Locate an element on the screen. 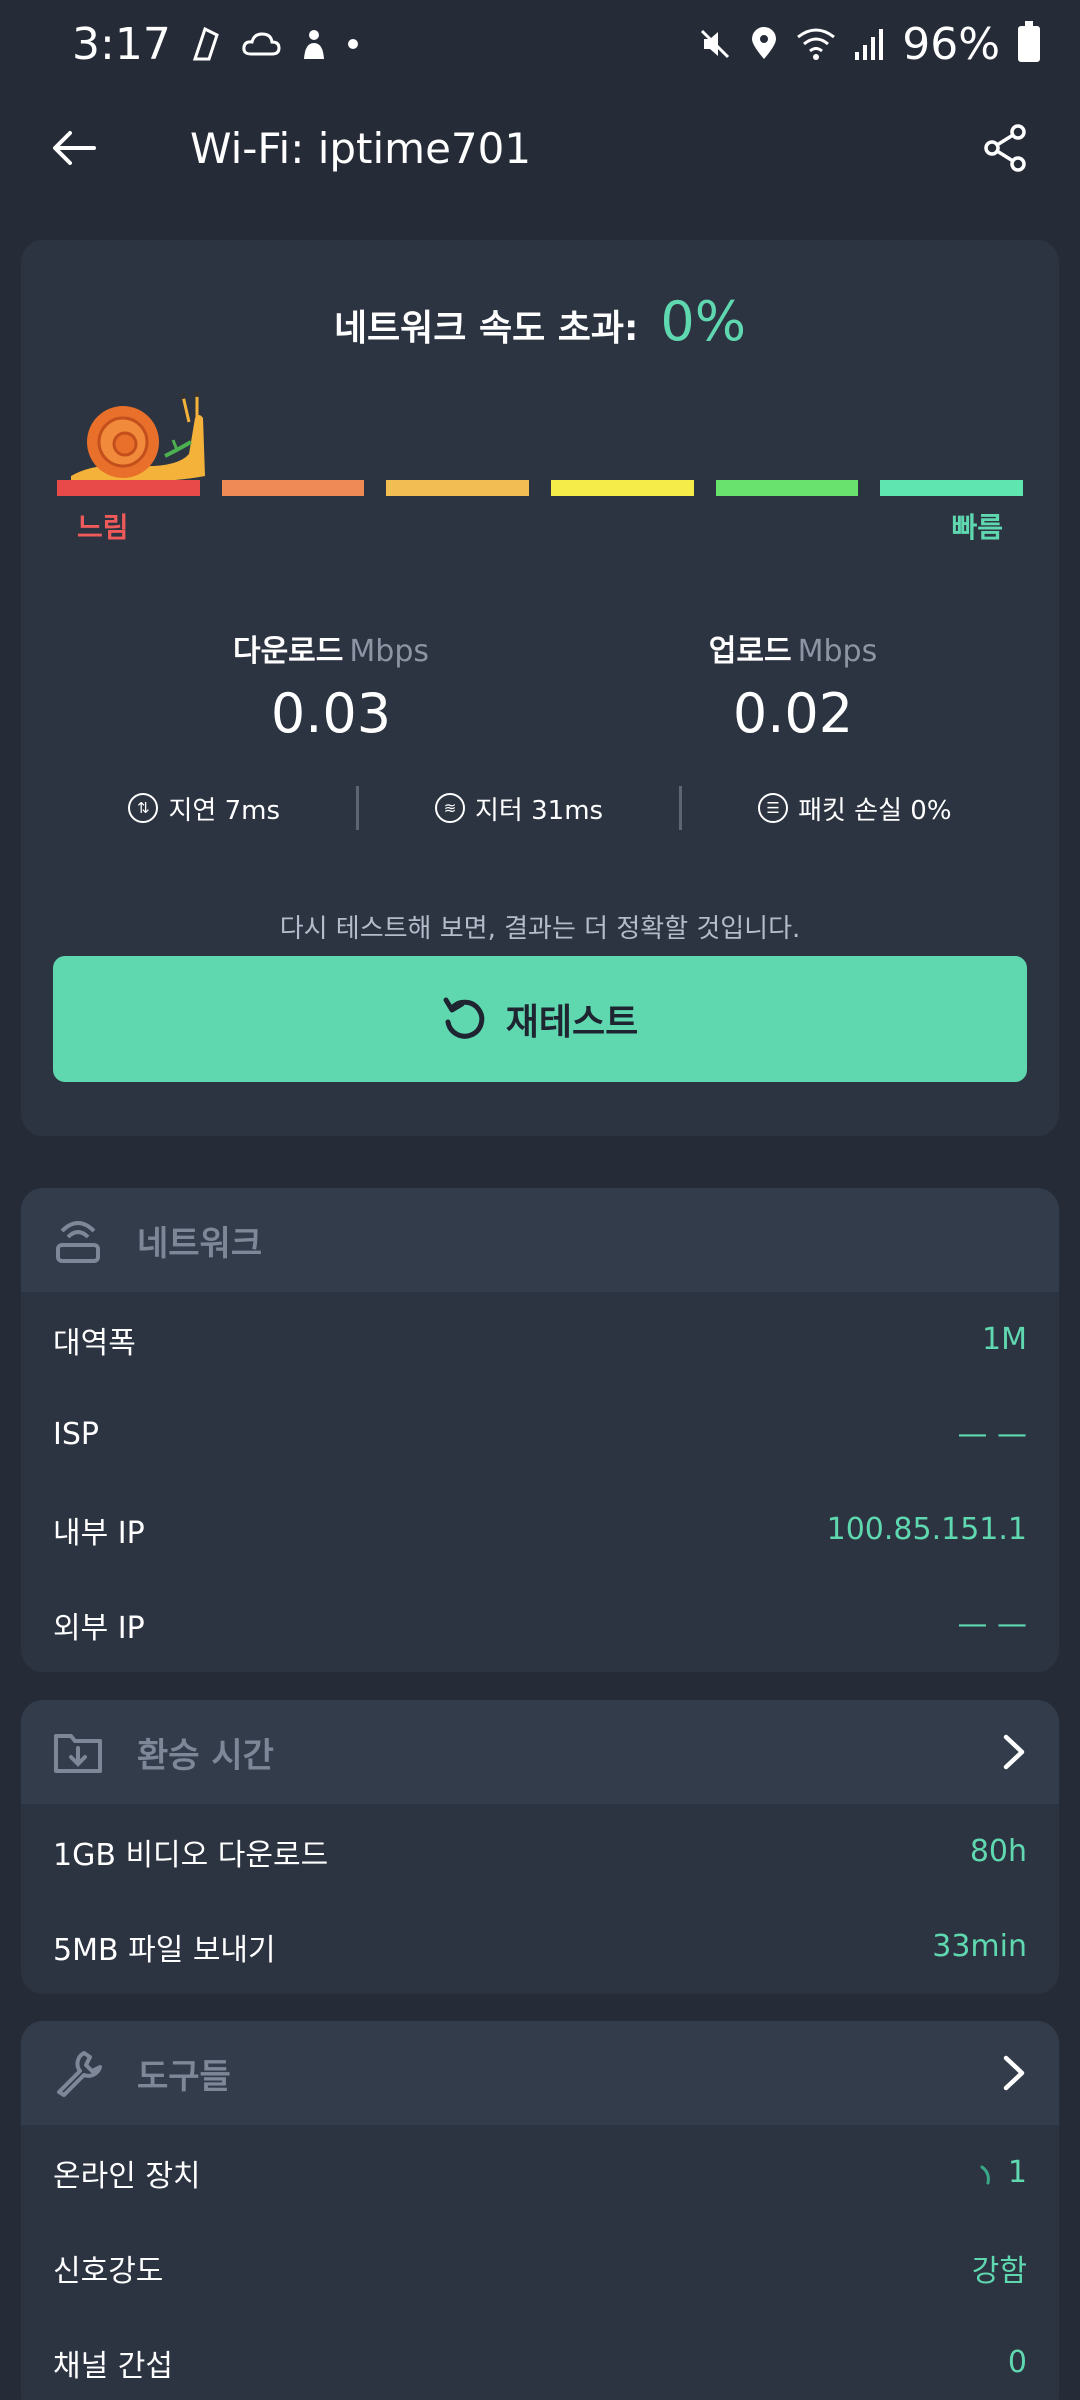 This screenshot has width=1080, height=2400. packet-loss-icon: ☰ is located at coordinates (773, 808).